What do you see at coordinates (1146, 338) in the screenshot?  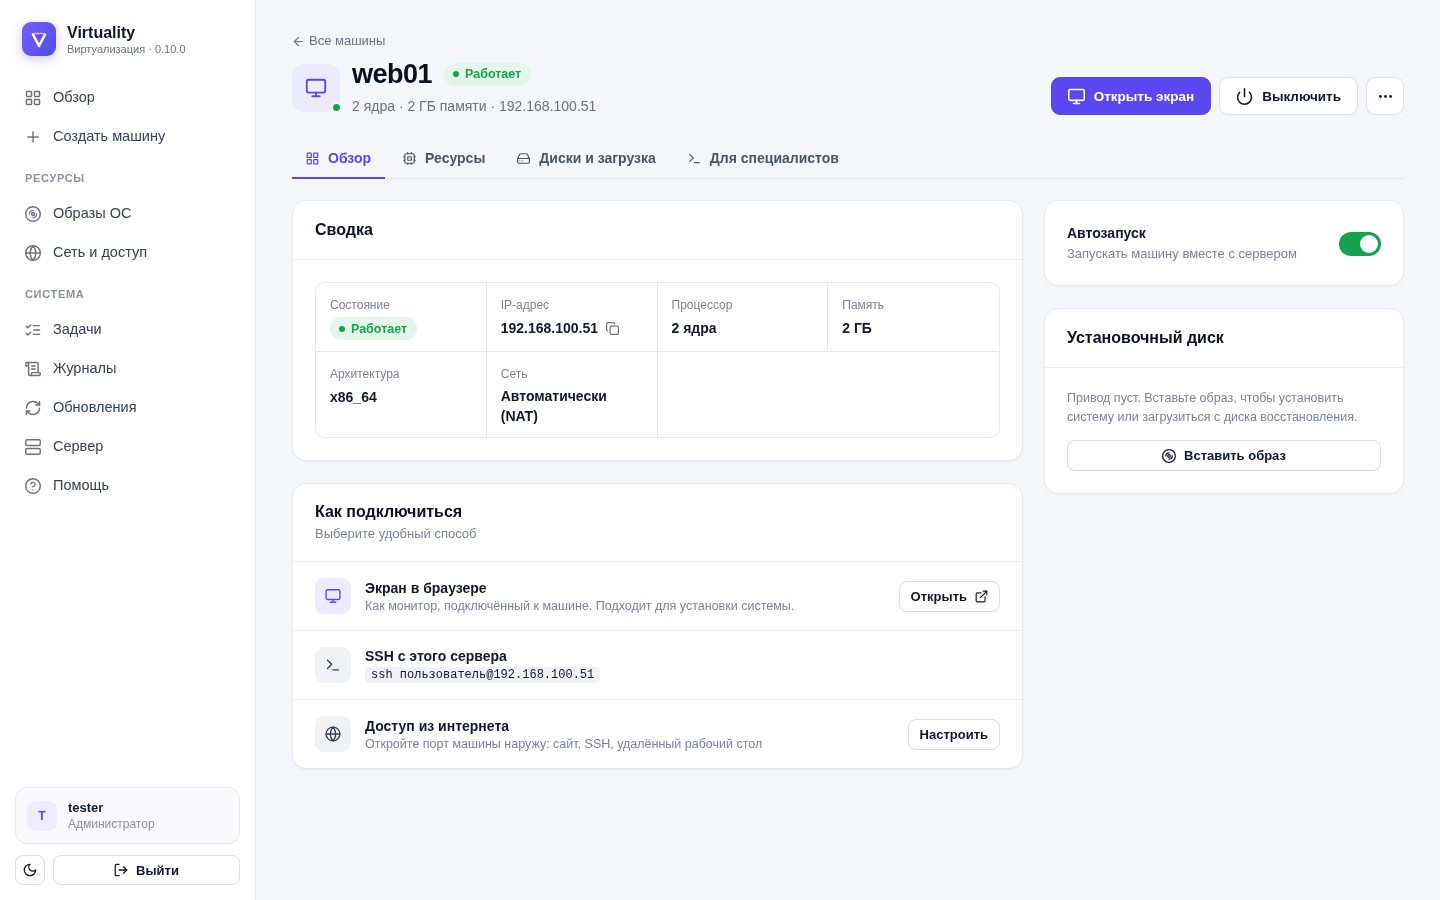 I see `card-title: Установочный диск` at bounding box center [1146, 338].